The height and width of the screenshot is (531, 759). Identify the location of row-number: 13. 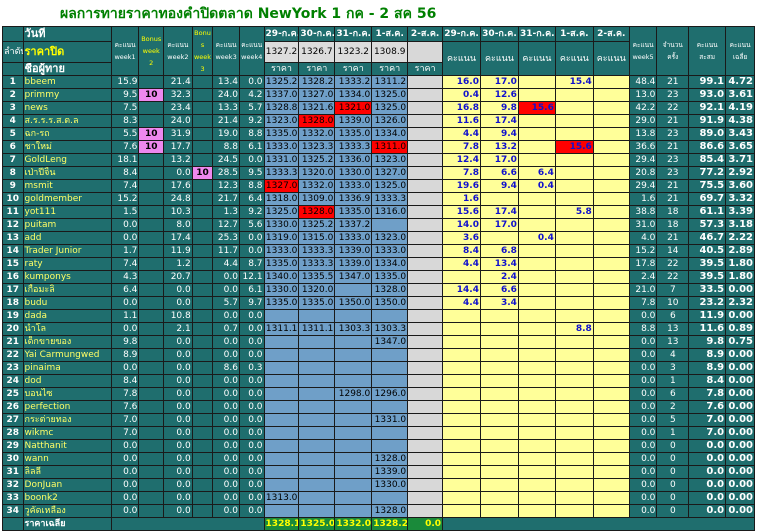
(13, 238).